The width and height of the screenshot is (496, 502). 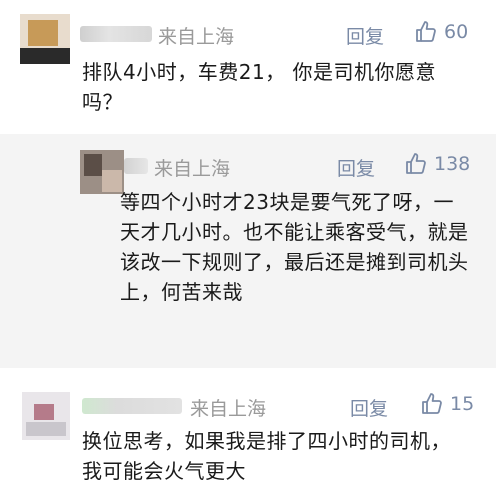 What do you see at coordinates (452, 164) in the screenshot?
I see `like-count: 138` at bounding box center [452, 164].